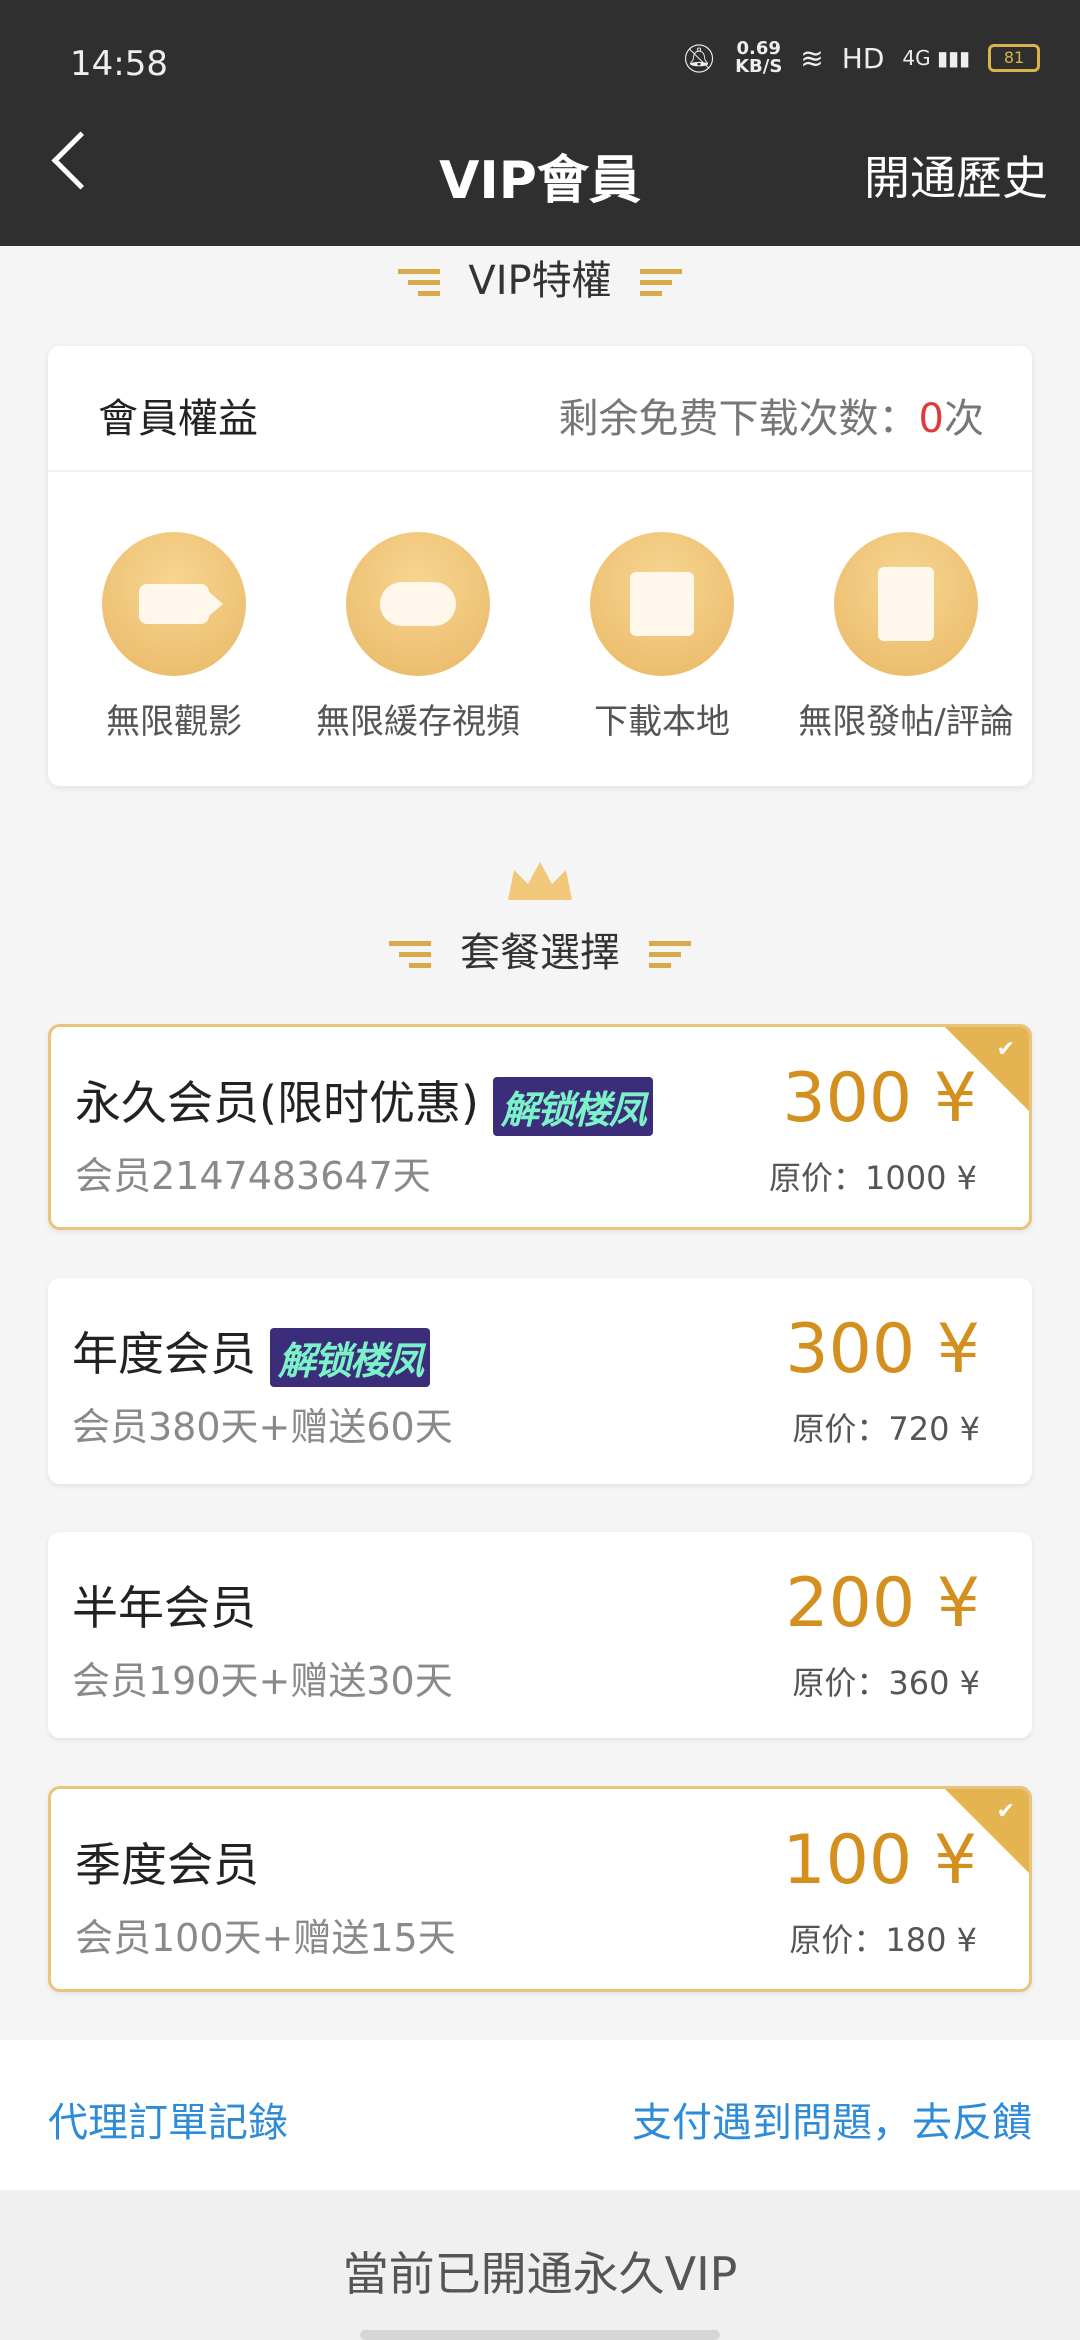  I want to click on package-card-quarterly: 季度会员 会员100天+赠送15天 100 ¥ 原价：180 ¥ ✔, so click(540, 1889).